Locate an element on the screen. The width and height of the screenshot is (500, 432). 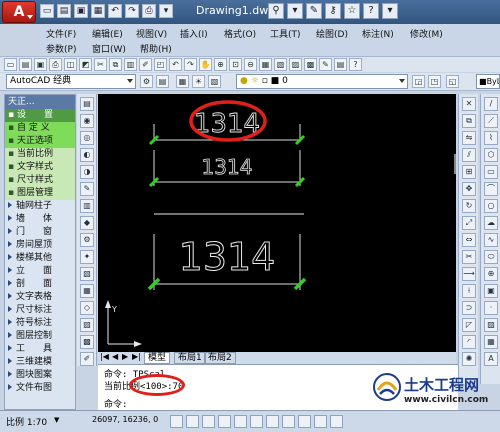
move-icon: ✥ is located at coordinates (469, 189).